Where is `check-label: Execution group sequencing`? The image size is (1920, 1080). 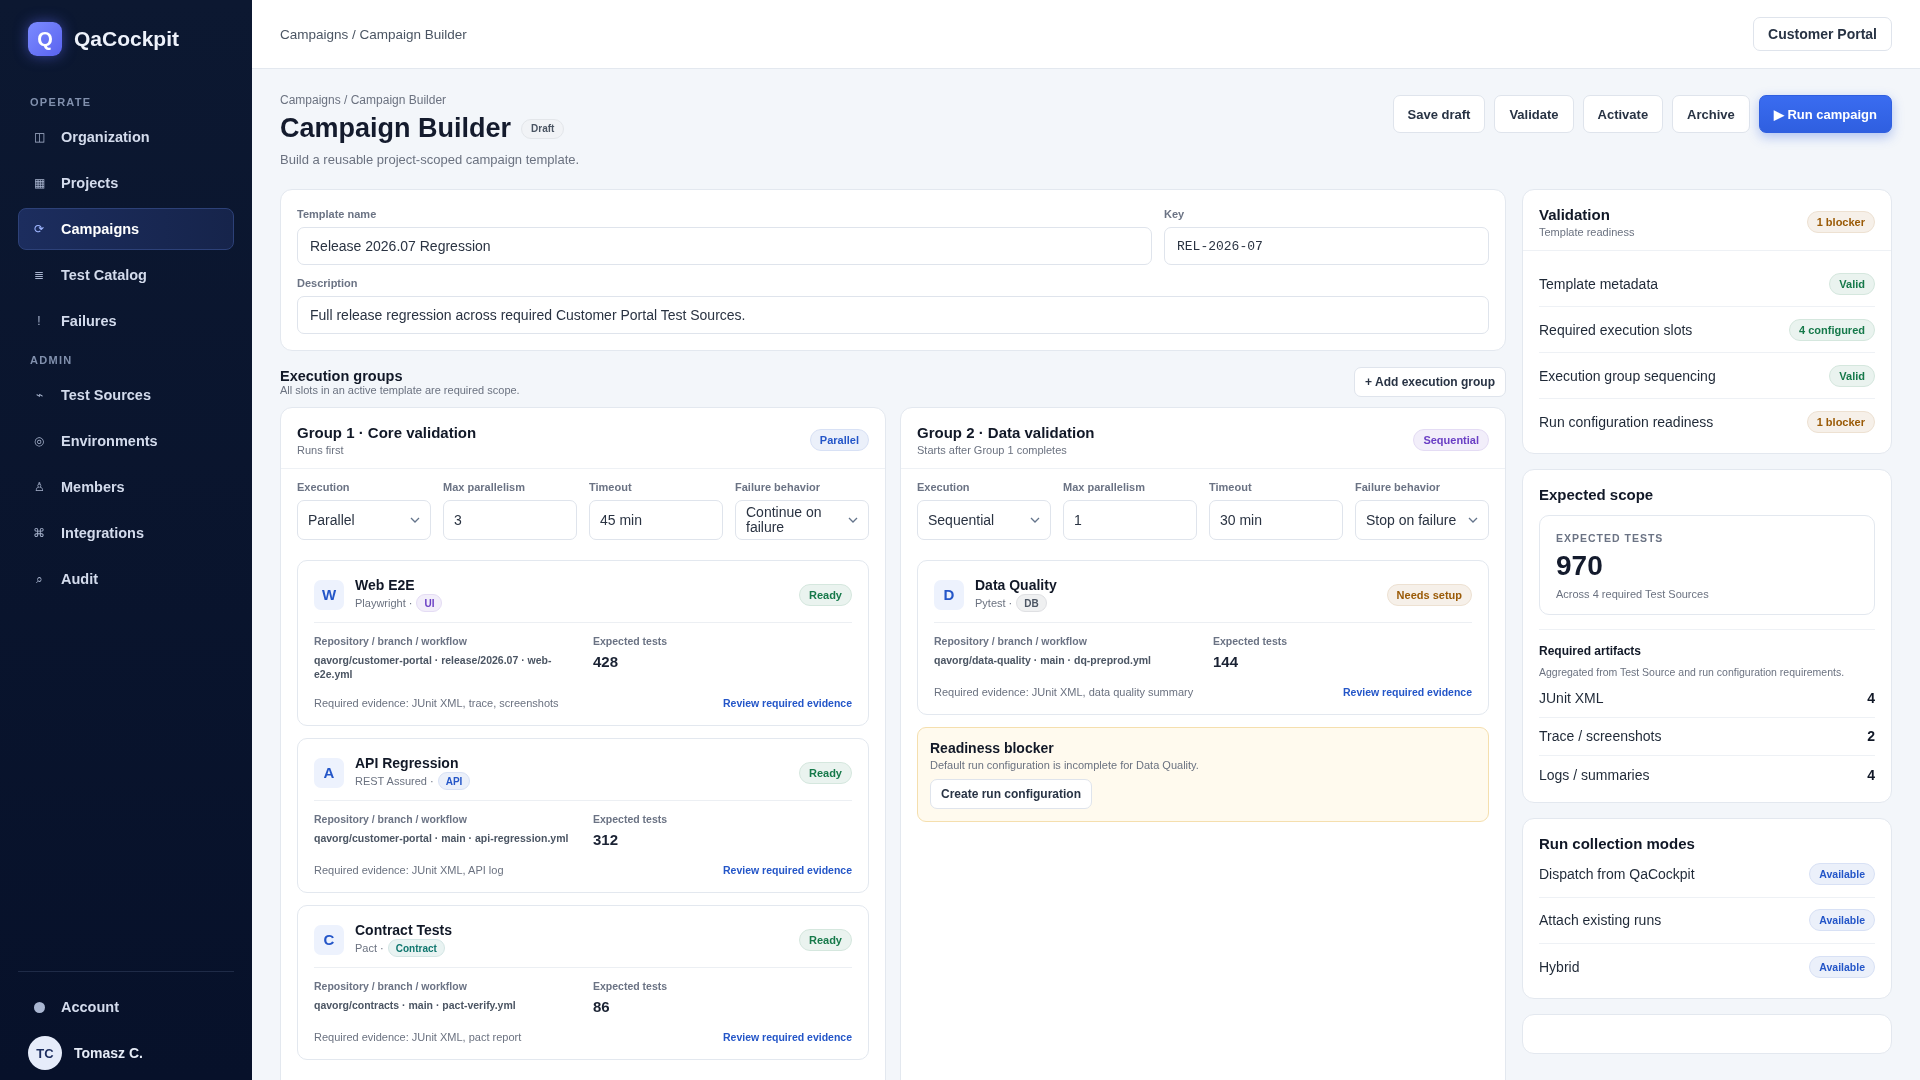 check-label: Execution group sequencing is located at coordinates (1627, 375).